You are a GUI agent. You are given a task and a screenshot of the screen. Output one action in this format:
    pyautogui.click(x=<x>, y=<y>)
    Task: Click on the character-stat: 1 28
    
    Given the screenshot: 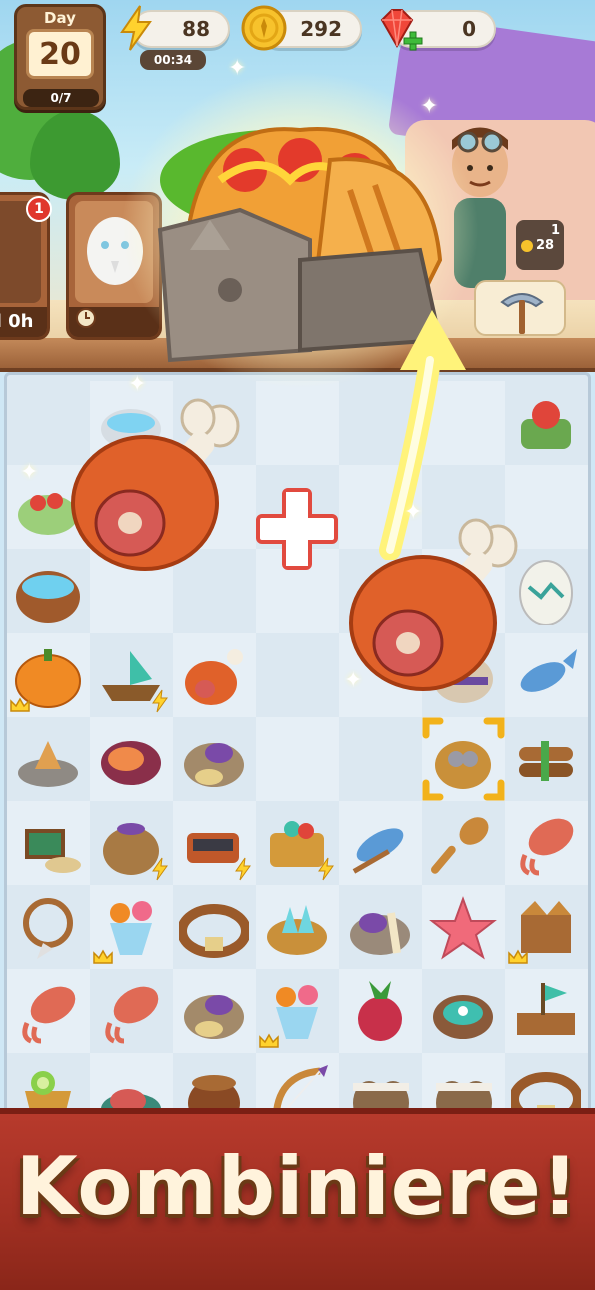 What is the action you would take?
    pyautogui.click(x=540, y=245)
    